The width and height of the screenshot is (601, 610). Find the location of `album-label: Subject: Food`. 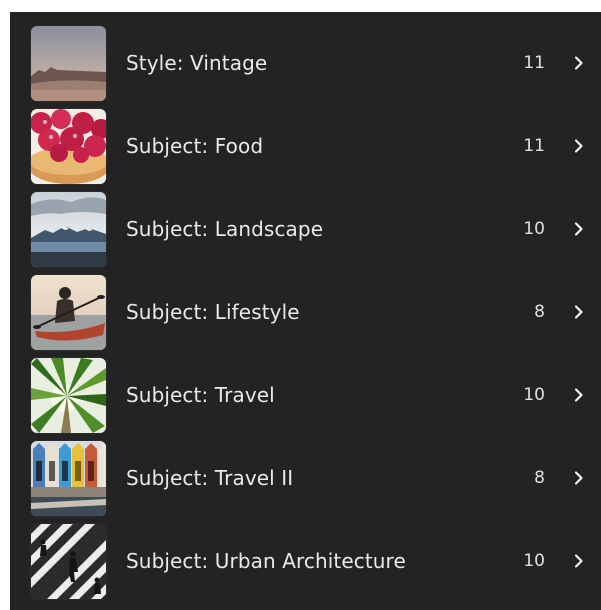

album-label: Subject: Food is located at coordinates (195, 146).